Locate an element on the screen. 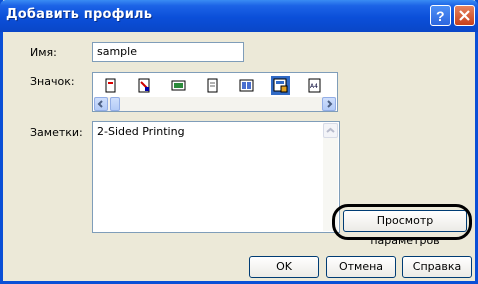 The height and width of the screenshot is (284, 478). icon-label: Значок: is located at coordinates (52, 81).